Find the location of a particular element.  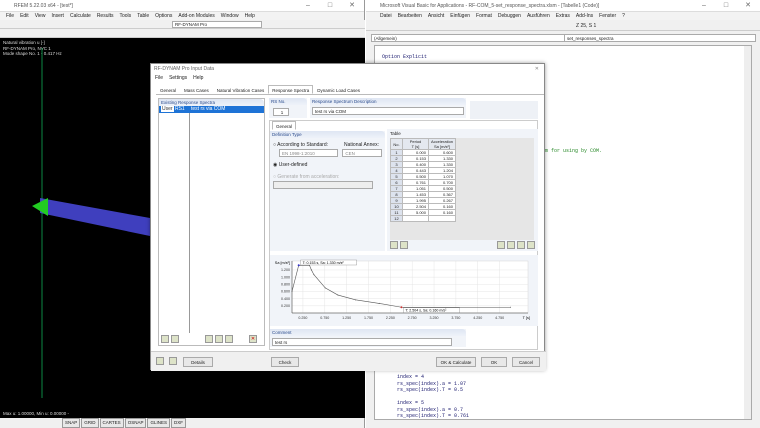

rs-no-panel: RS No. 1 is located at coordinates (288, 108).